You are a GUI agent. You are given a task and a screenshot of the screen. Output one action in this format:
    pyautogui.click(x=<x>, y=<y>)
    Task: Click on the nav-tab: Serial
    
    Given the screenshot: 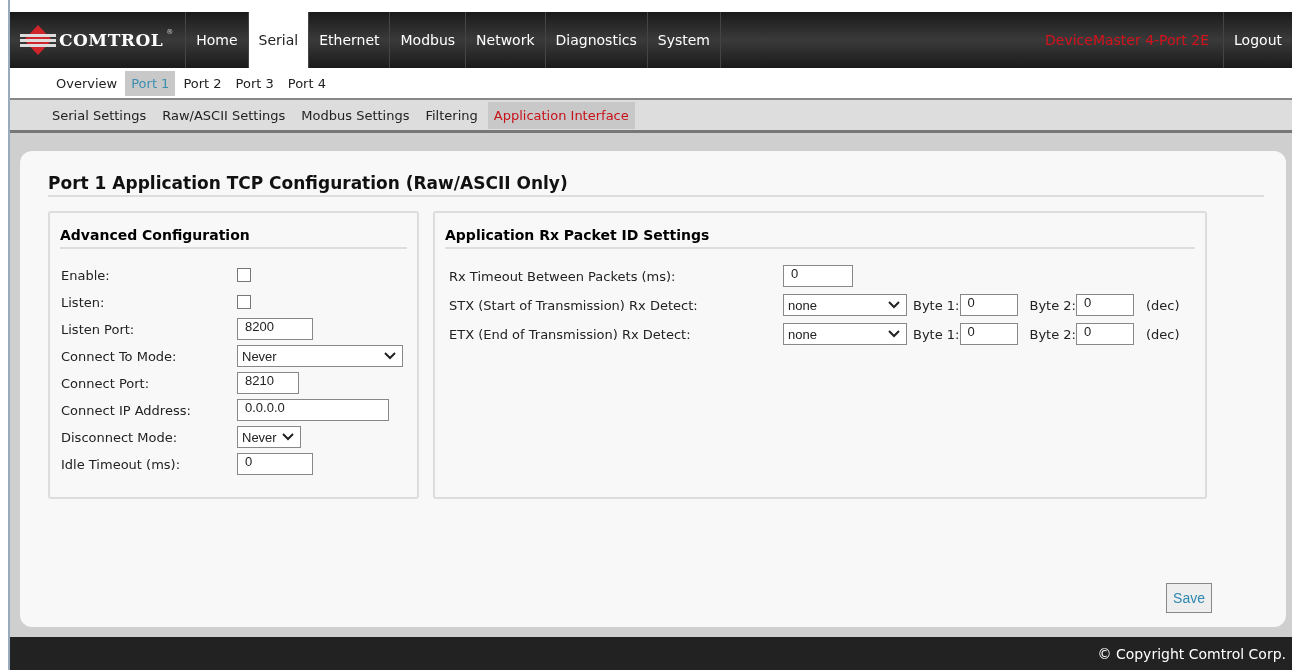 What is the action you would take?
    pyautogui.click(x=279, y=40)
    